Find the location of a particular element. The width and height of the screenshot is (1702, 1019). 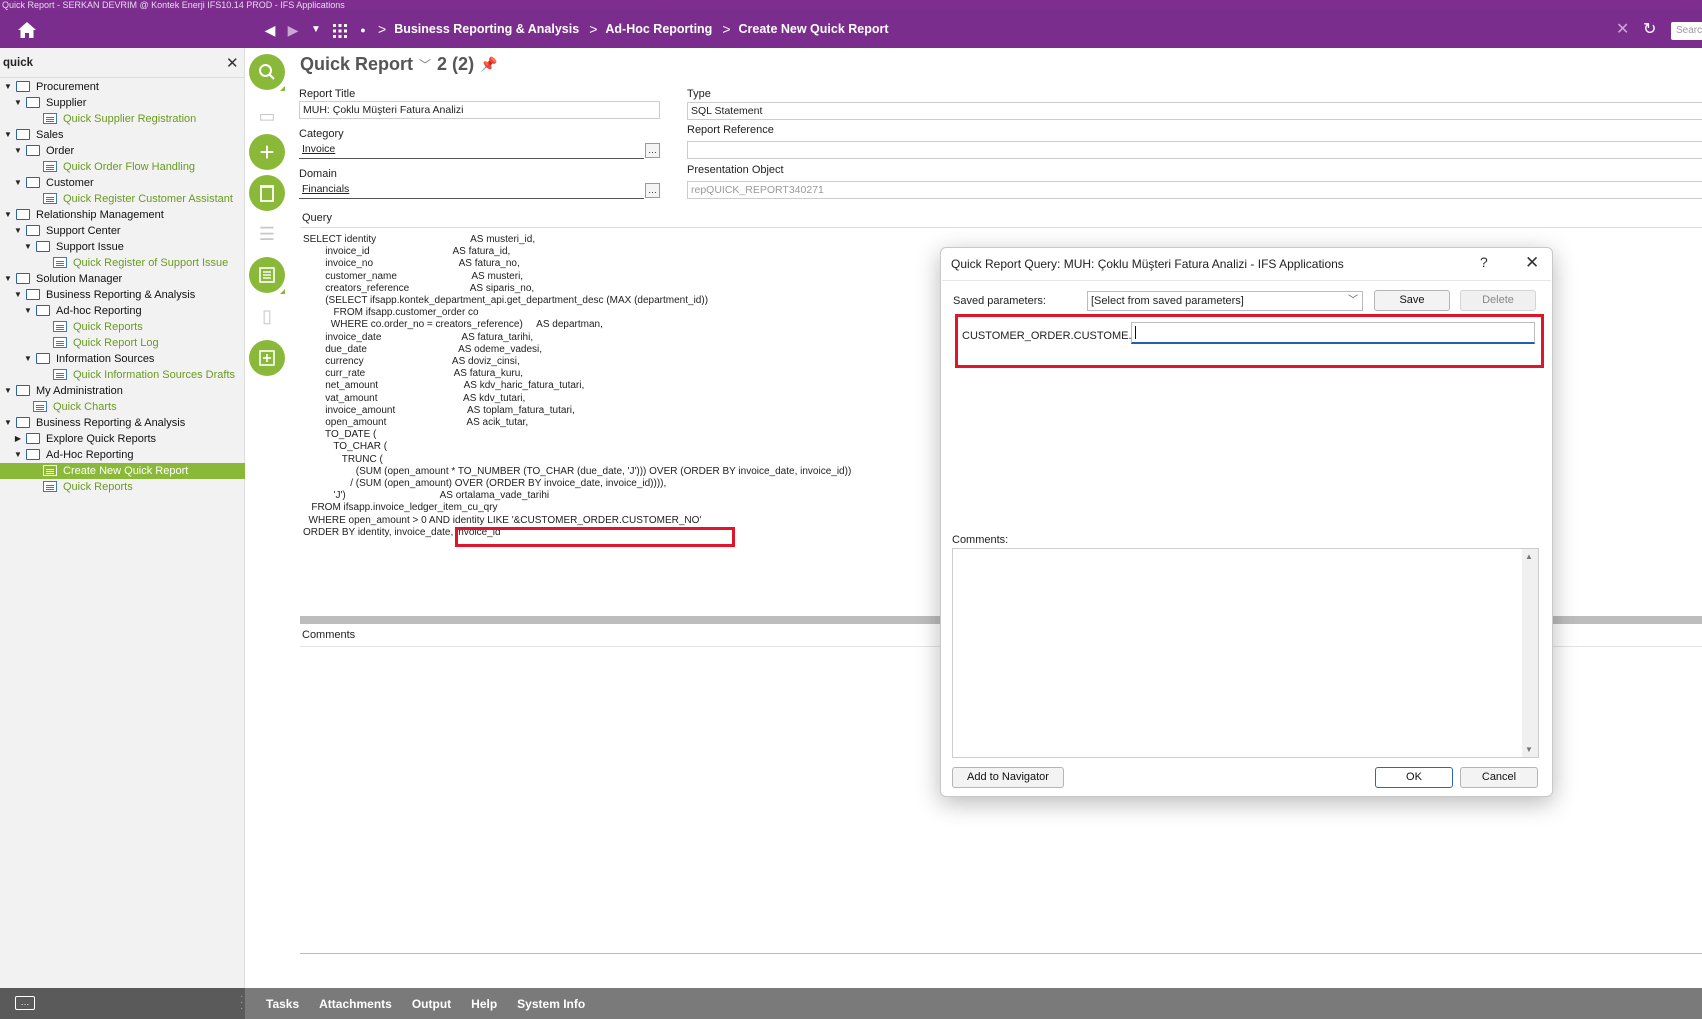

navigator-search-input: quick is located at coordinates (18, 63).